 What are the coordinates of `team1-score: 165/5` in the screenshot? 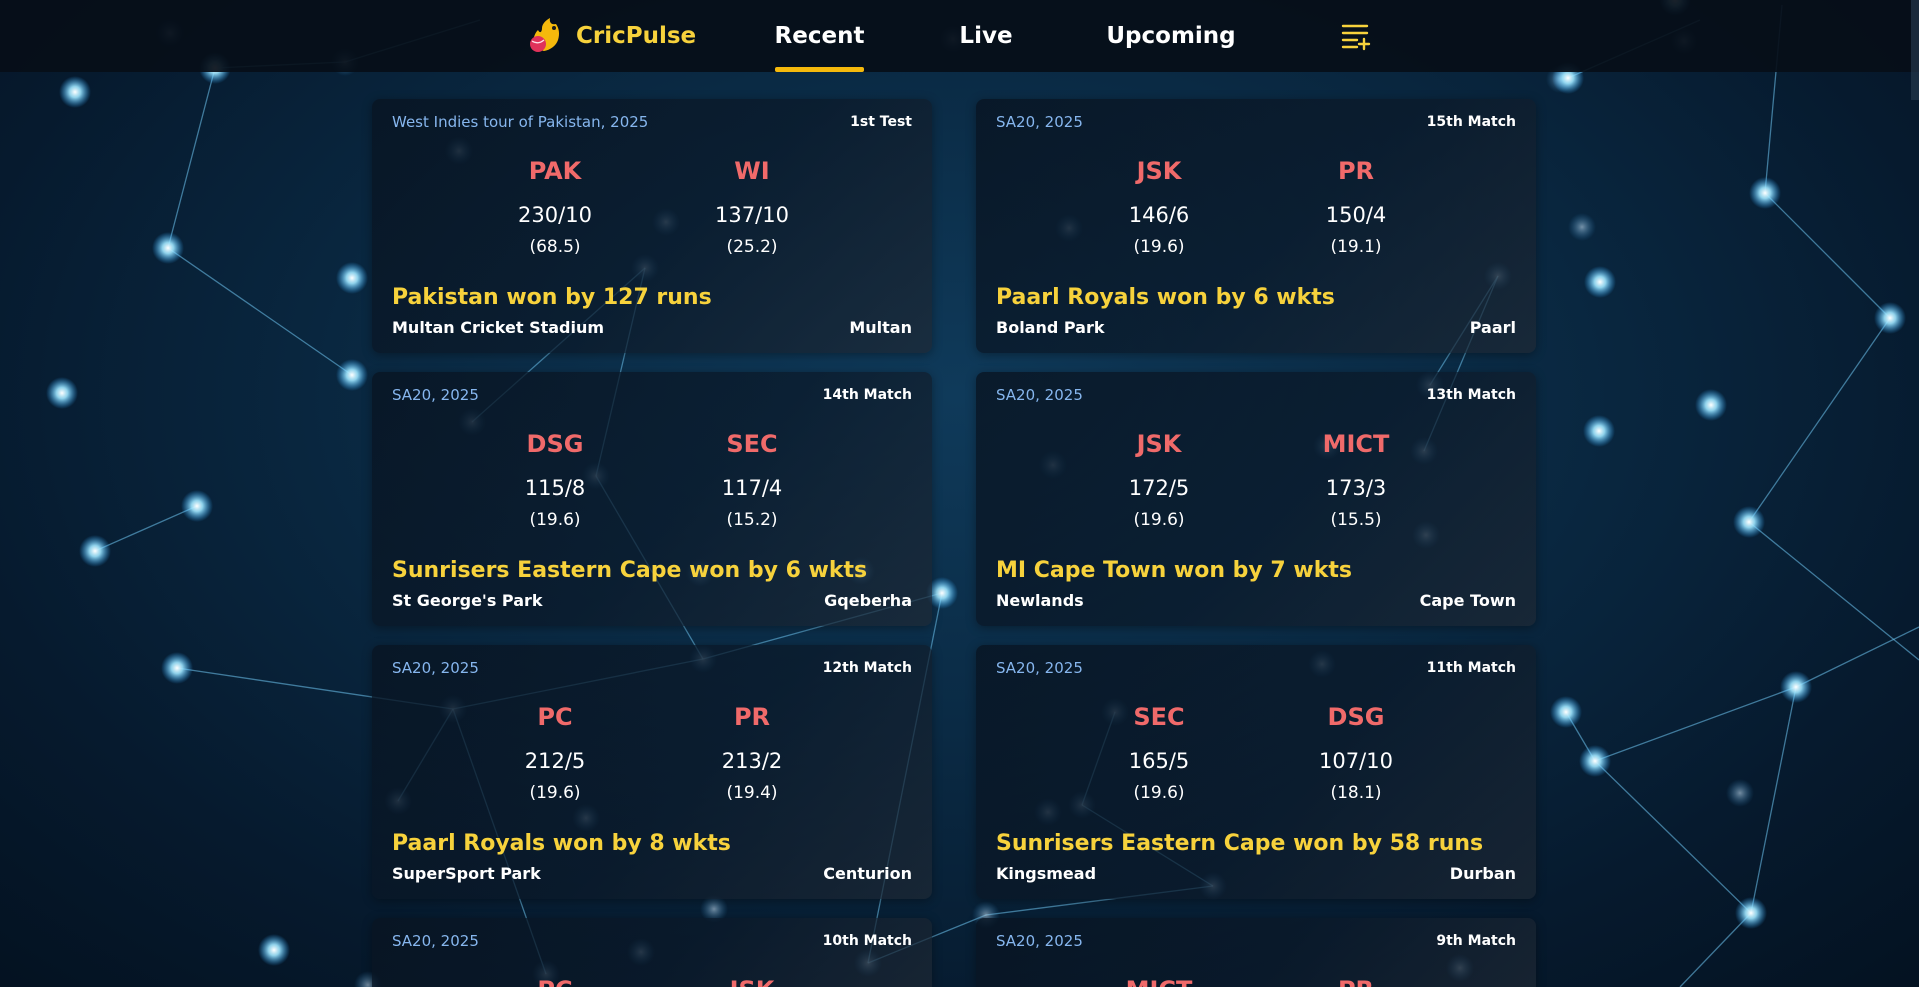 It's located at (1159, 761).